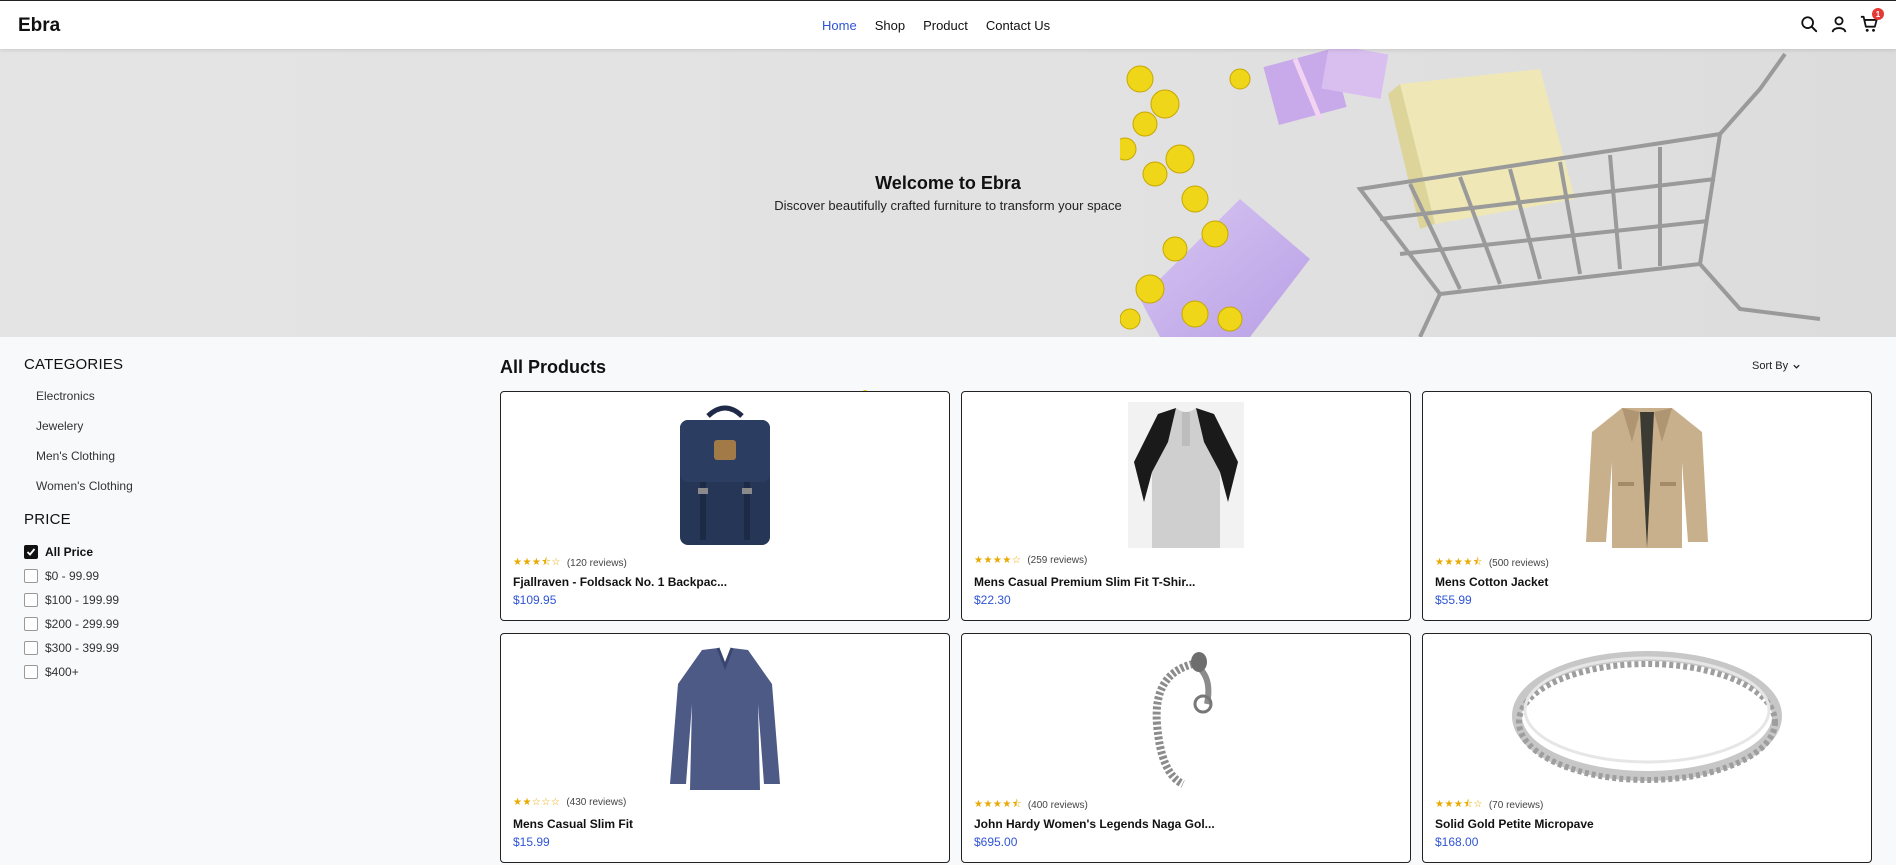 The width and height of the screenshot is (1896, 865). Describe the element at coordinates (180, 494) in the screenshot. I see `category-womens-clothing: Women's Clothing` at that location.